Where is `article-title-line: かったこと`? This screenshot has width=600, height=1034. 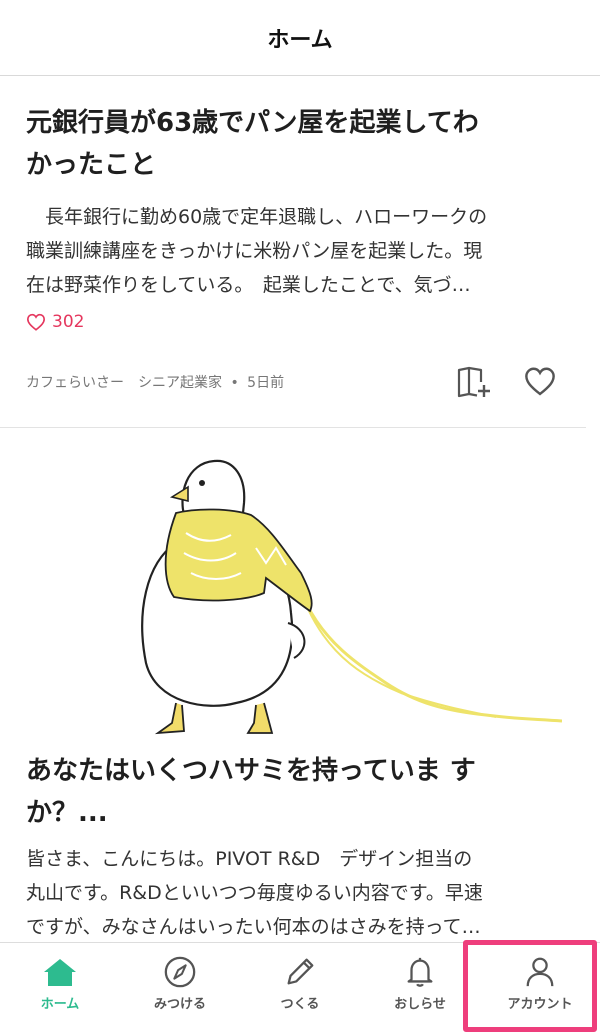
article-title-line: かったこと is located at coordinates (91, 165).